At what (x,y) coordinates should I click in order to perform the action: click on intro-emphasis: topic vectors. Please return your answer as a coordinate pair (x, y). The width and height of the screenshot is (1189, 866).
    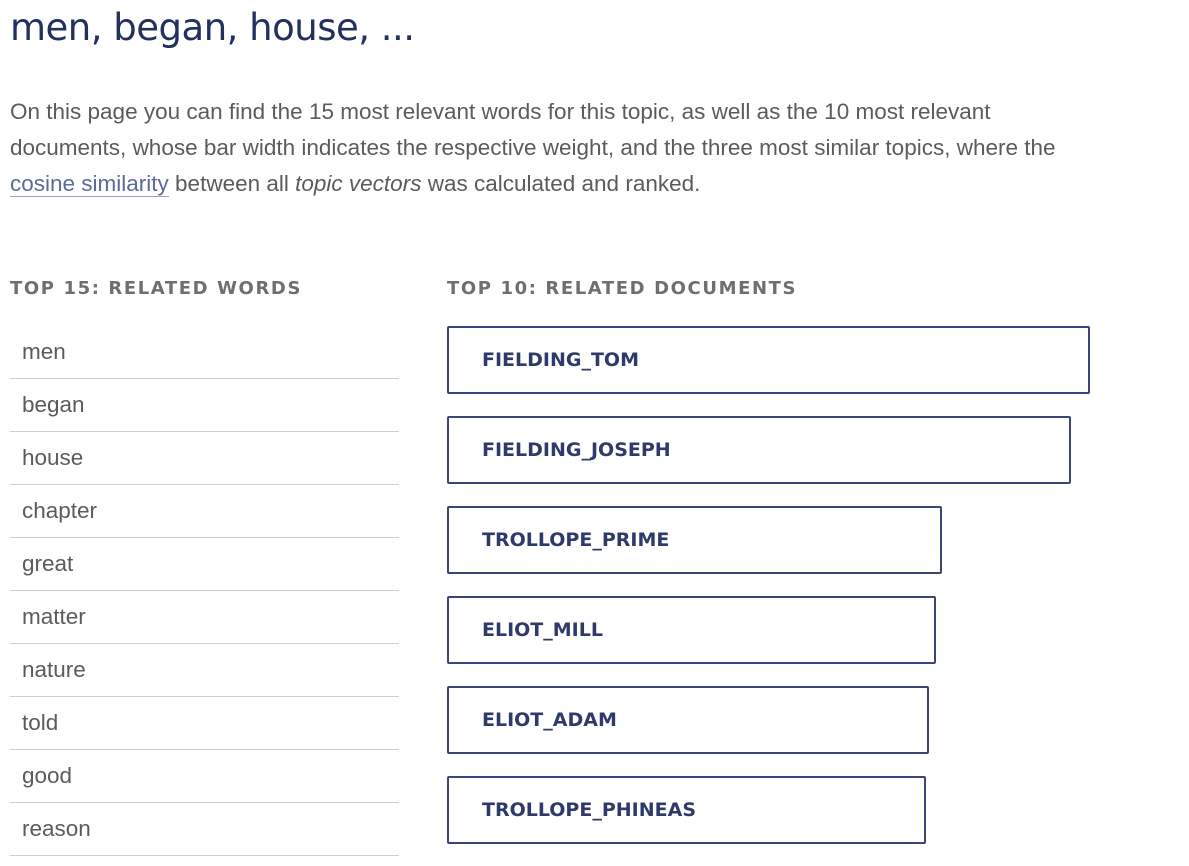
    Looking at the image, I should click on (358, 183).